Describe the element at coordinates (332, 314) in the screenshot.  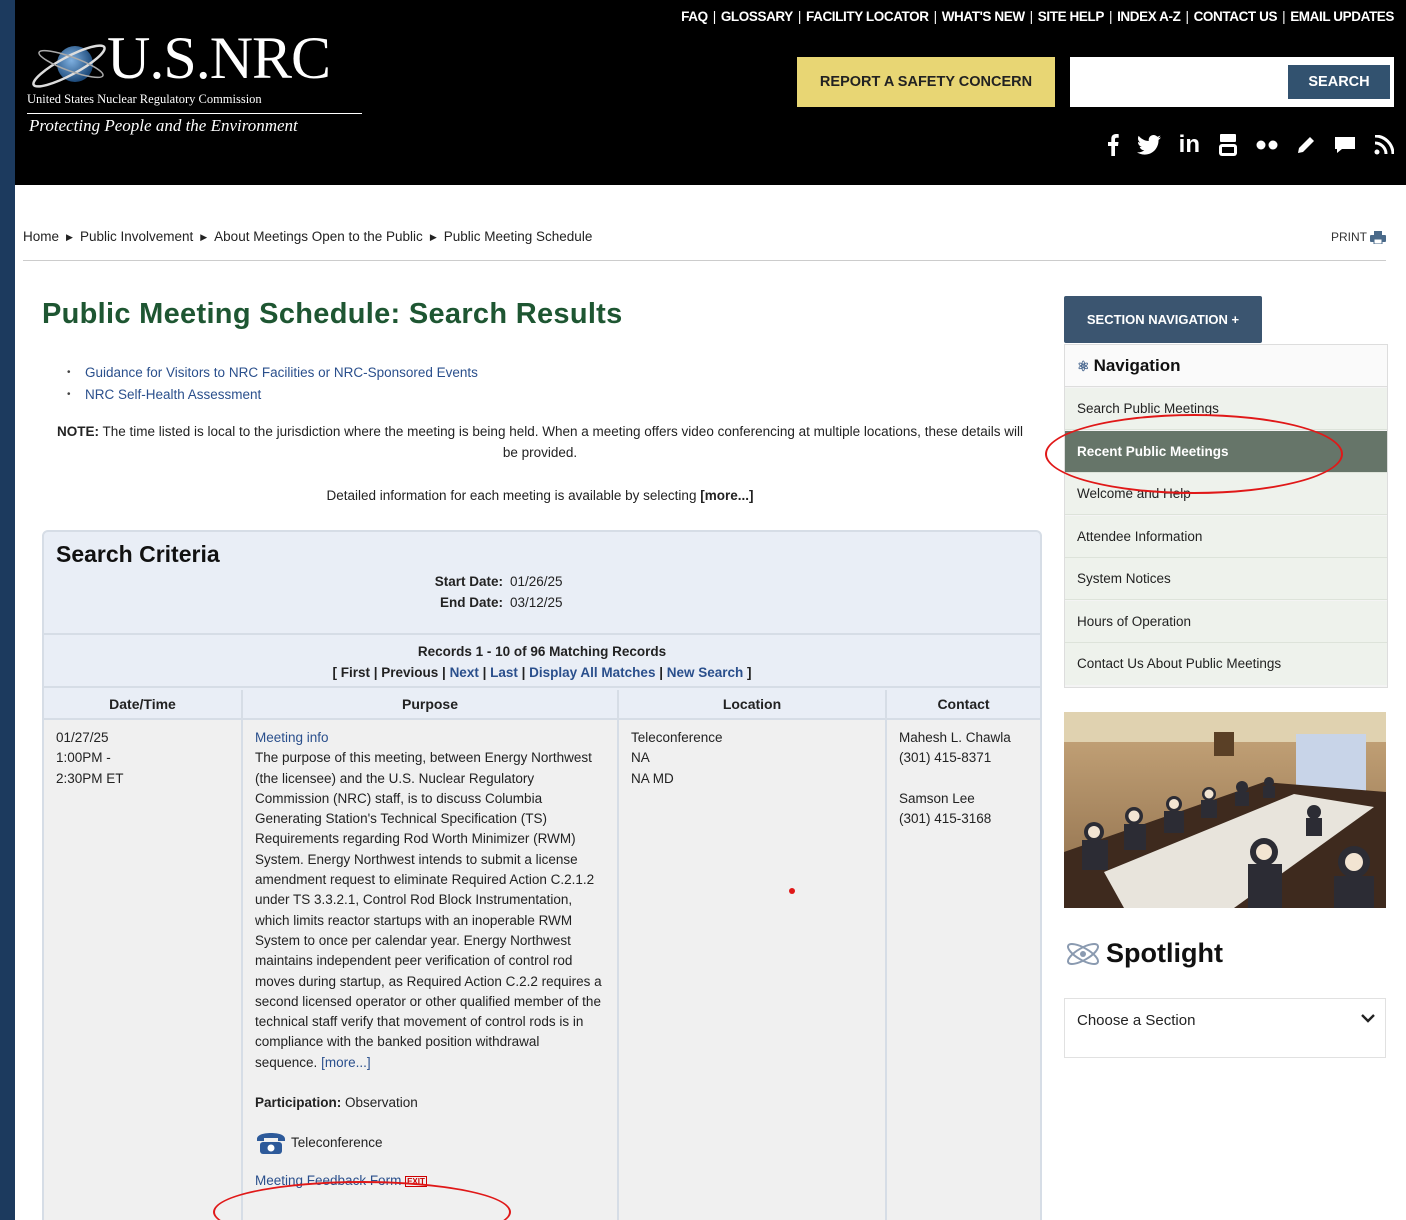
I see `page-title: Public Meeting Schedule: Search Results` at that location.